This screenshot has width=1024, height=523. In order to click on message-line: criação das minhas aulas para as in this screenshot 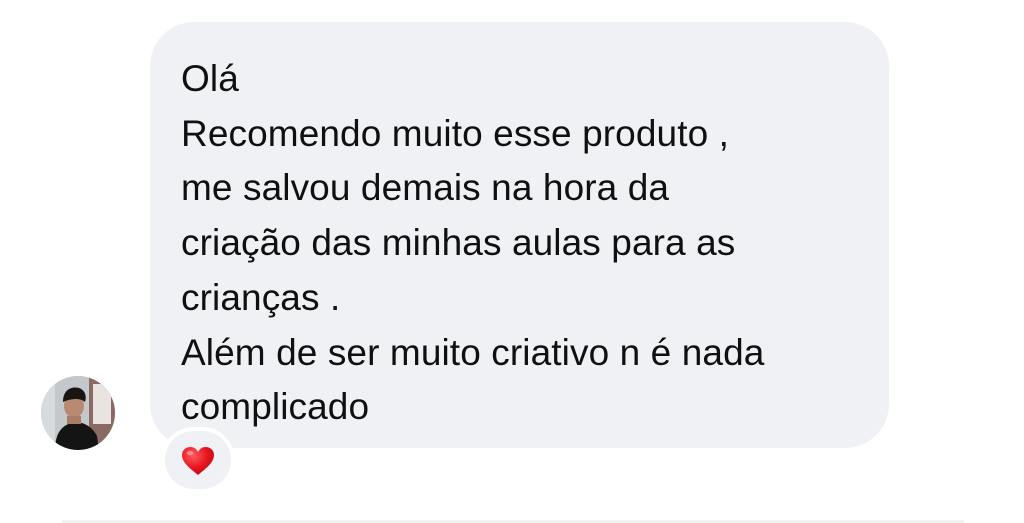, I will do `click(458, 243)`.